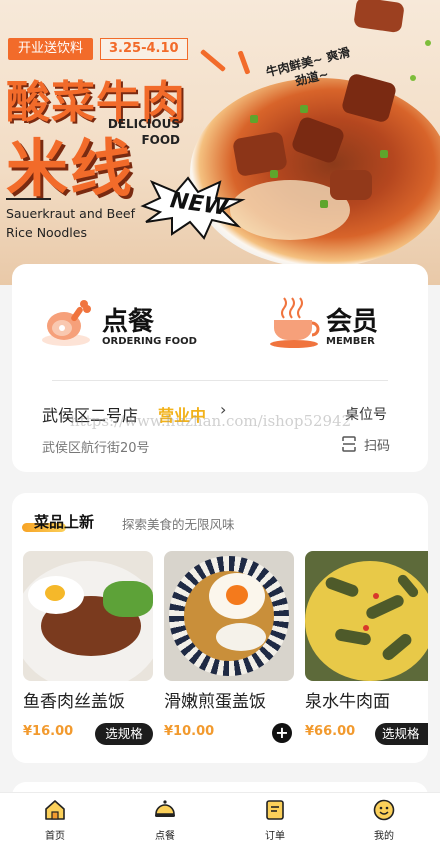 The height and width of the screenshot is (842, 440). What do you see at coordinates (68, 322) in the screenshot?
I see `ham-drumstick-icon` at bounding box center [68, 322].